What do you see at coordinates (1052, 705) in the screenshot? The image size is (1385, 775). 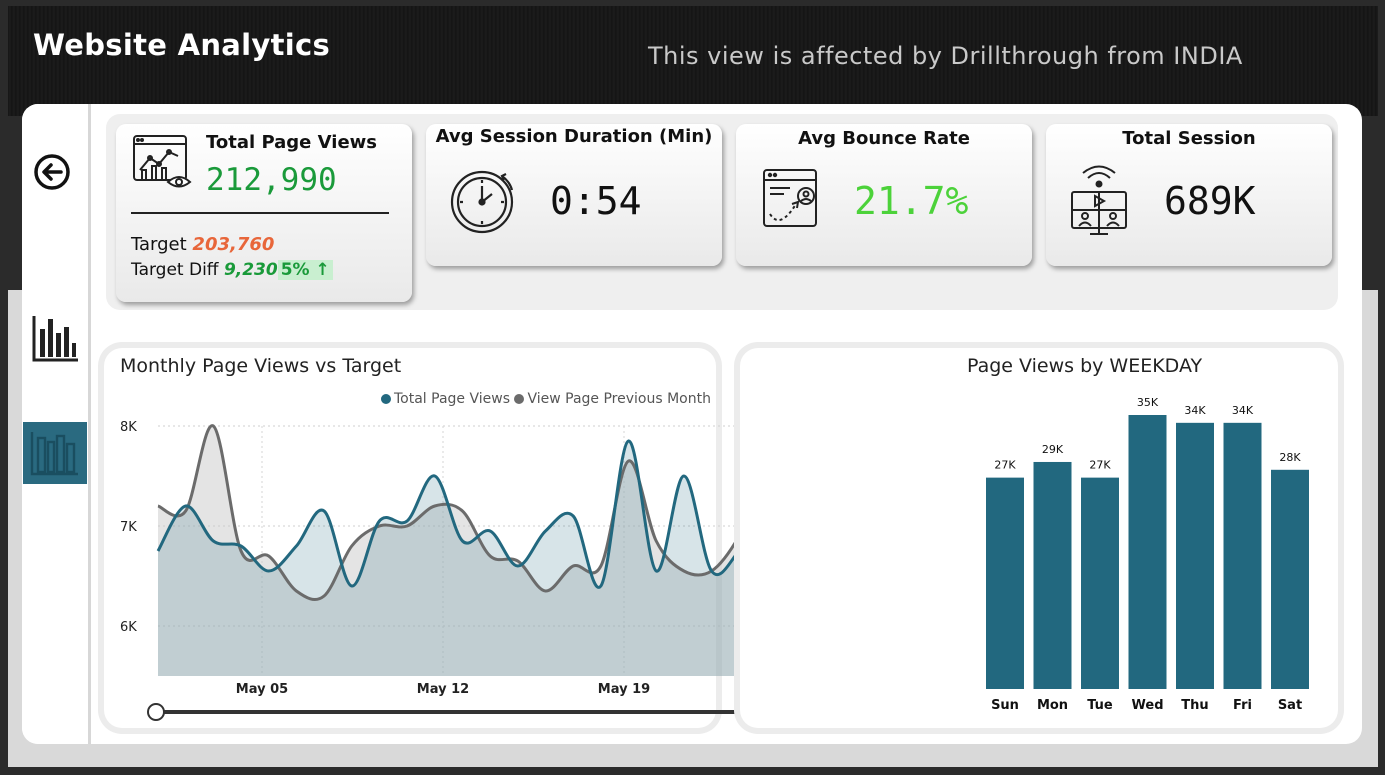 I see `bar-category-label: Mon` at bounding box center [1052, 705].